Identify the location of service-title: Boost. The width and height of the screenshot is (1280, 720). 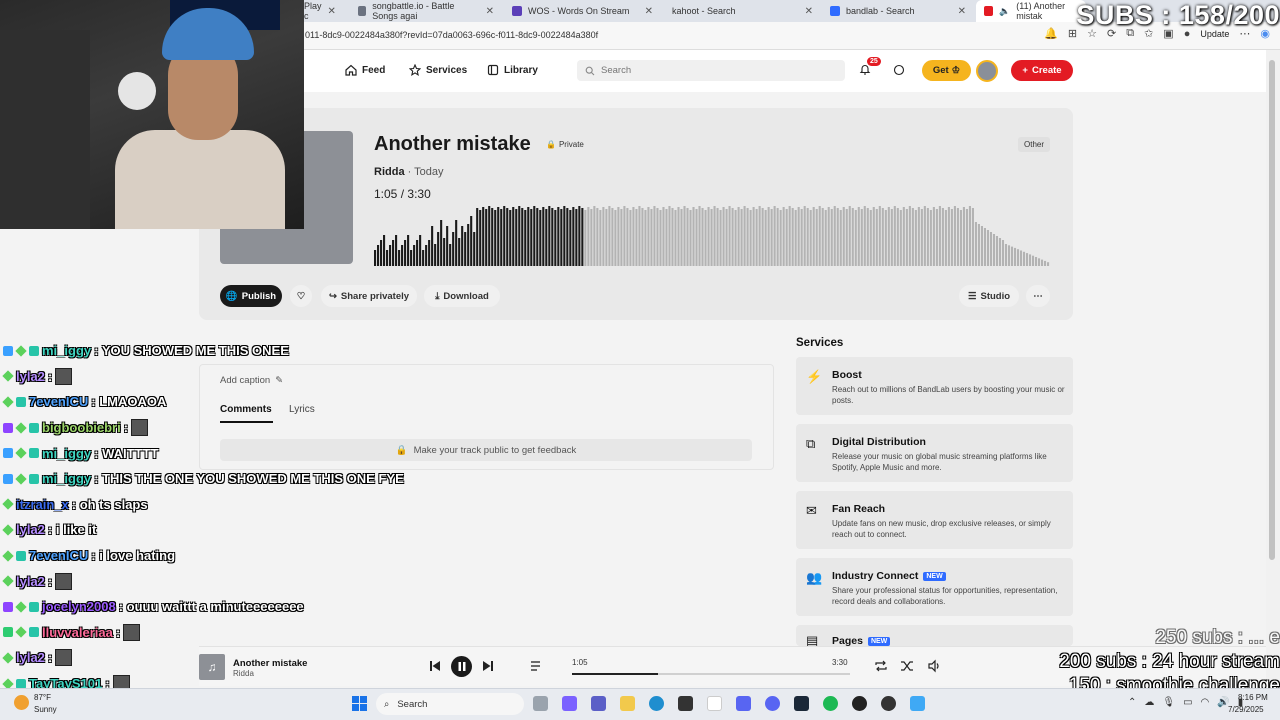
(847, 375).